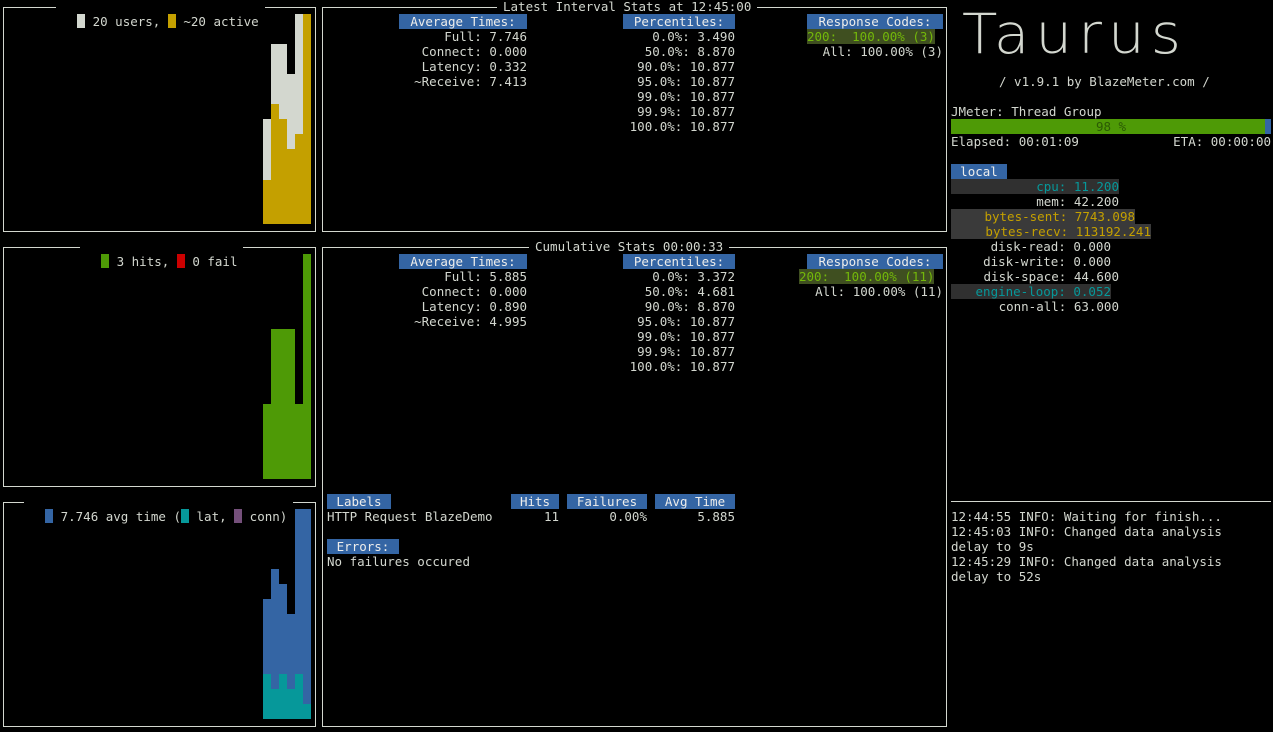 The image size is (1273, 732). Describe the element at coordinates (695, 501) in the screenshot. I see `avg-time-column-header: Avg Time` at that location.